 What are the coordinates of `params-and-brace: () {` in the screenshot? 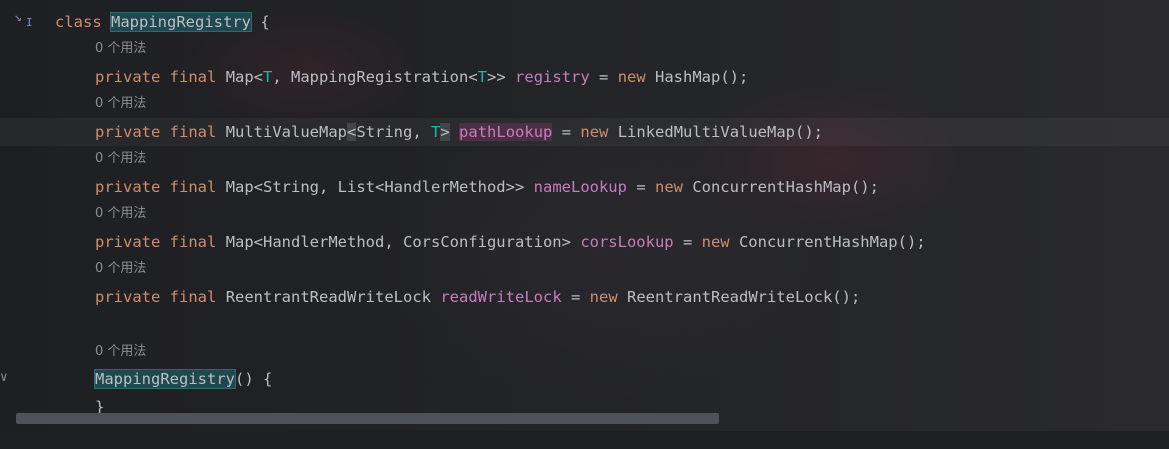 It's located at (253, 379).